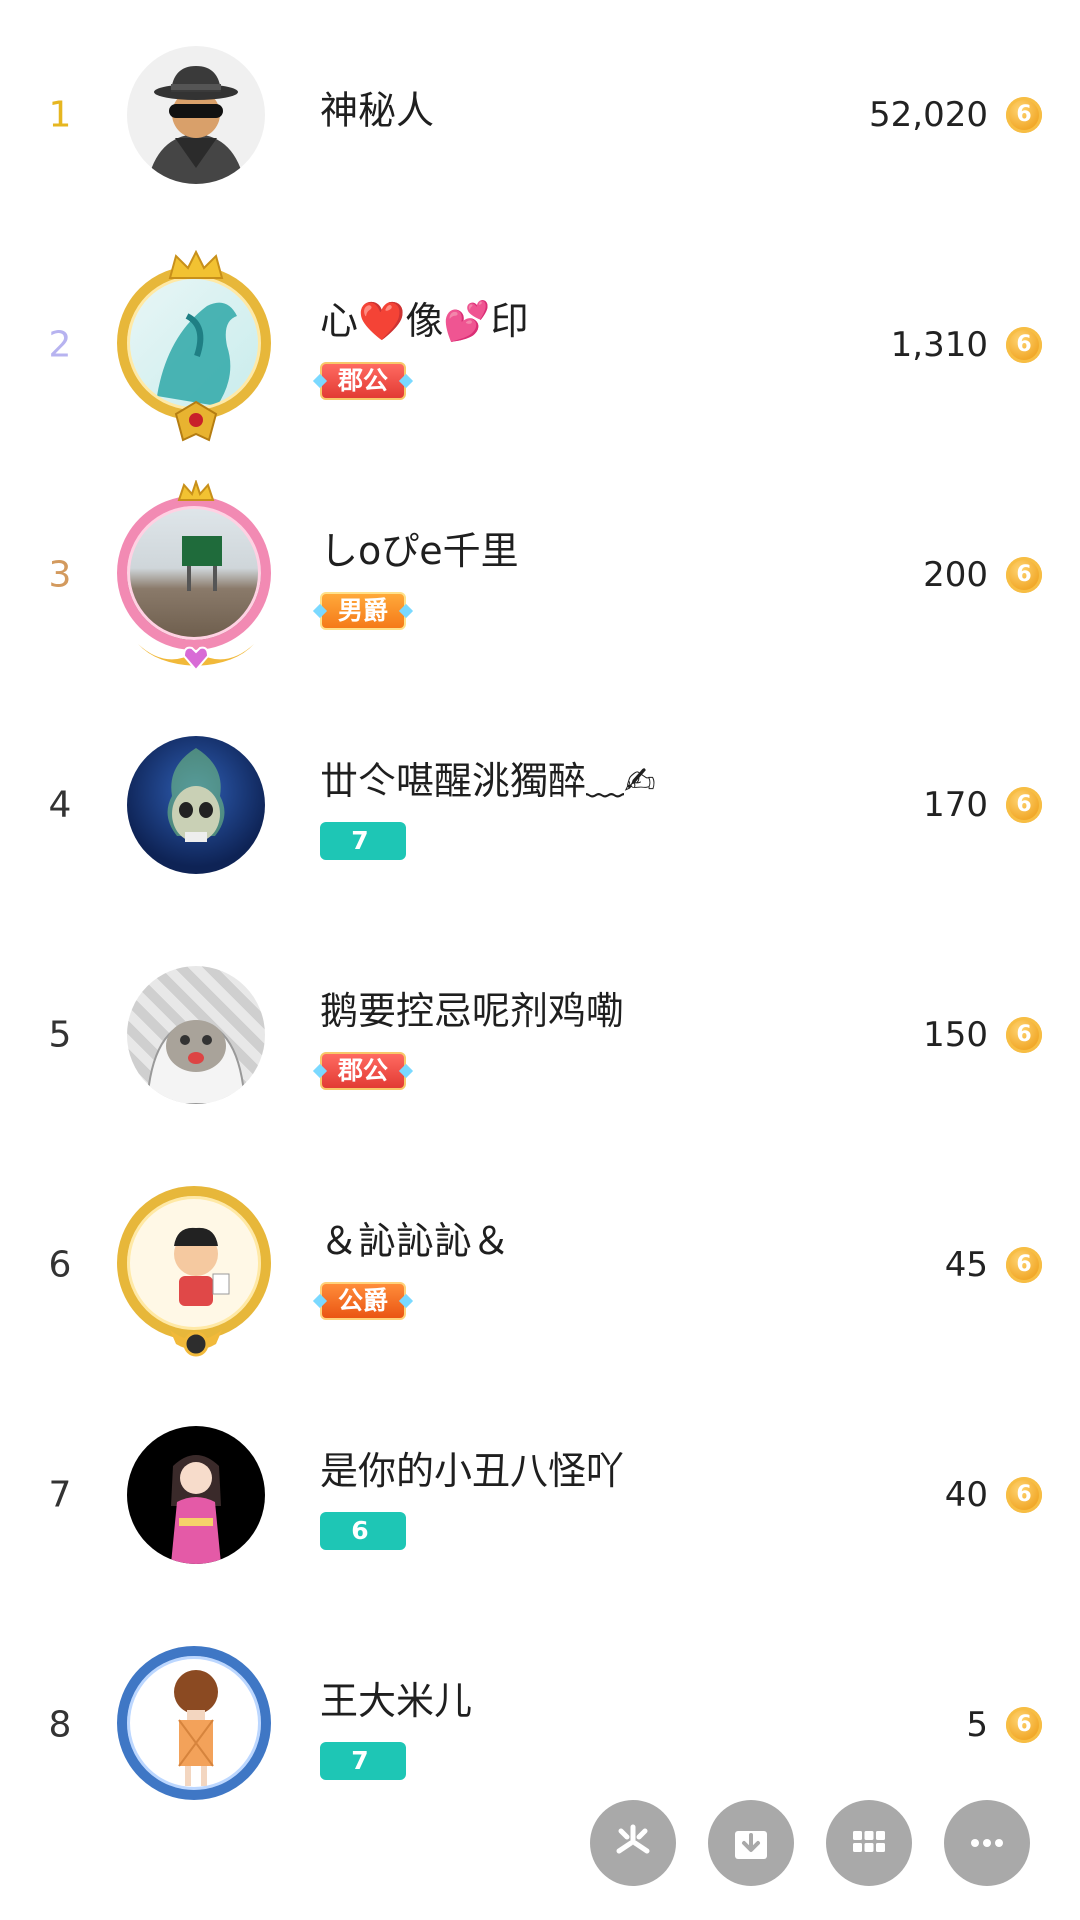  Describe the element at coordinates (540, 345) in the screenshot. I see `ranking-row: 2 心❤️像💕印 郡公 1,310 6` at that location.